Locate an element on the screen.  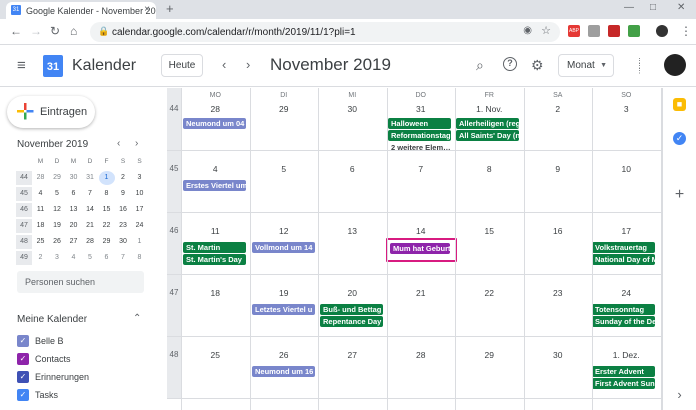
day-number: 14 is located at coordinates (421, 231).